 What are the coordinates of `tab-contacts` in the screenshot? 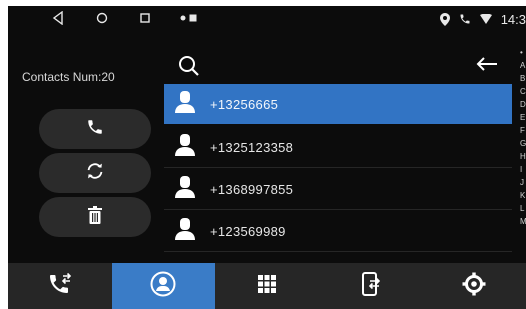 It's located at (163, 286).